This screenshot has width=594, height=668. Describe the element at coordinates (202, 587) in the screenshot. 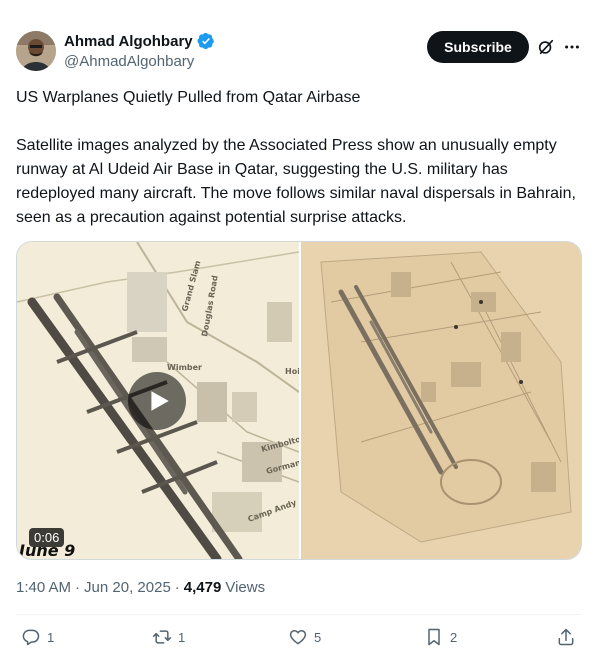

I see `views-count: 4,479` at that location.